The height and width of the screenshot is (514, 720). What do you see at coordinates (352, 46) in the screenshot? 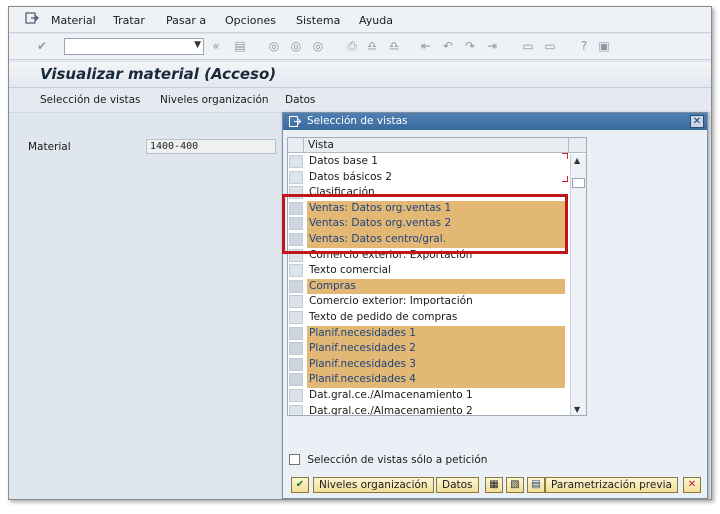
I see `print-icon: ⎙` at bounding box center [352, 46].